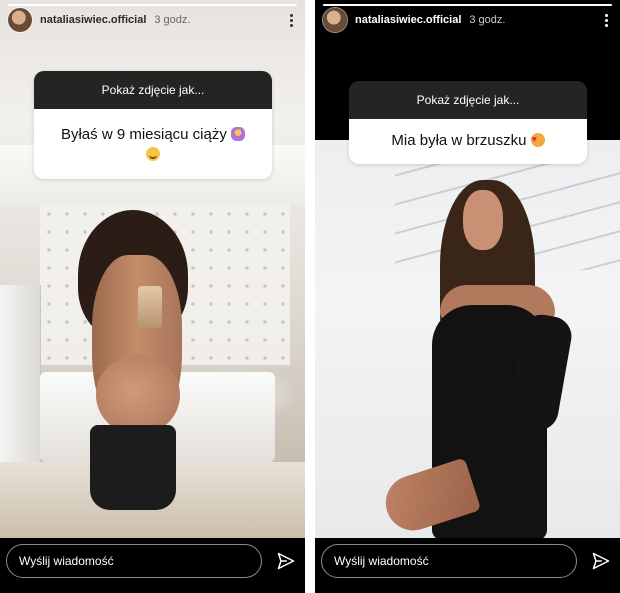 The height and width of the screenshot is (593, 620). Describe the element at coordinates (153, 154) in the screenshot. I see `smiling-face-emoji-icon` at that location.